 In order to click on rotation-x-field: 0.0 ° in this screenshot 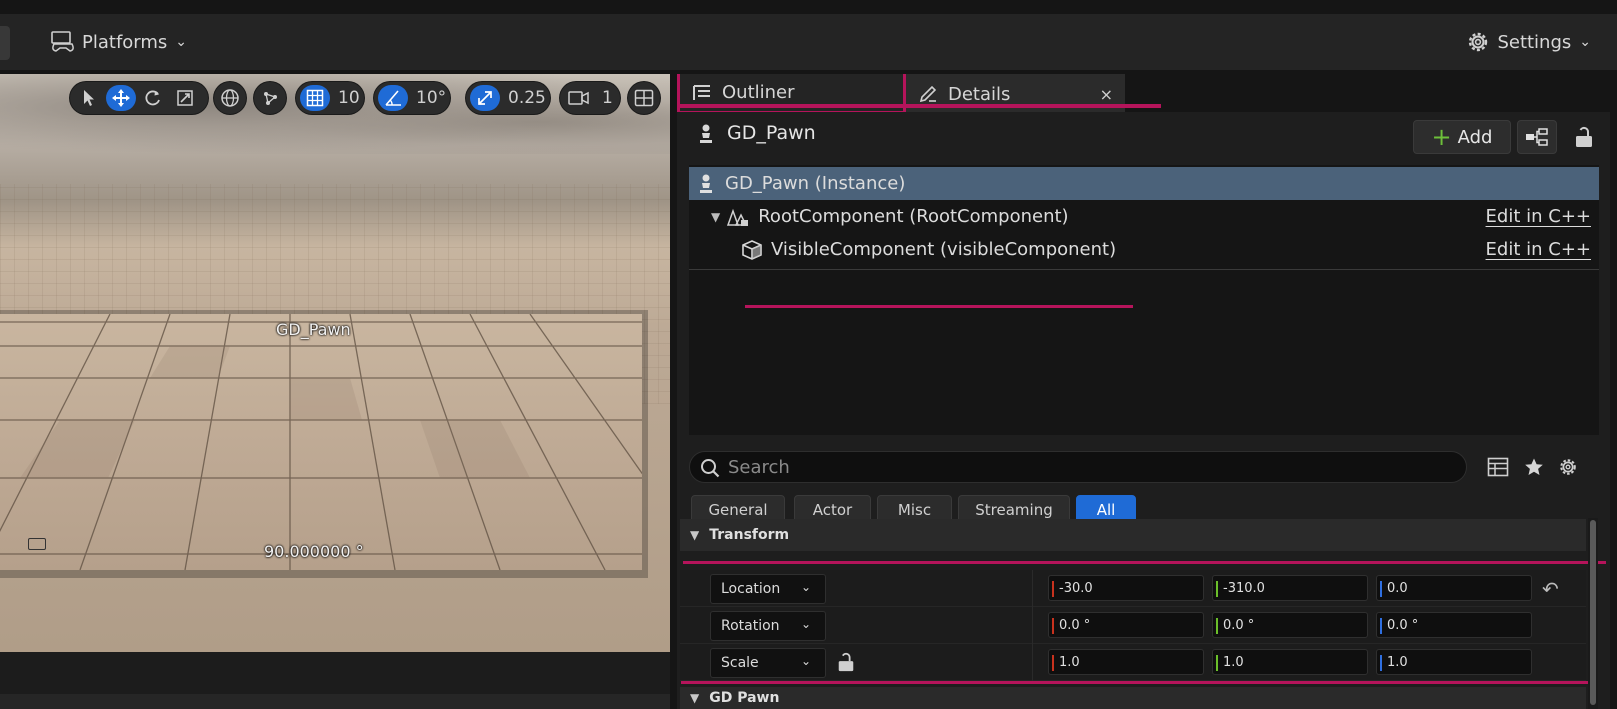, I will do `click(1126, 625)`.